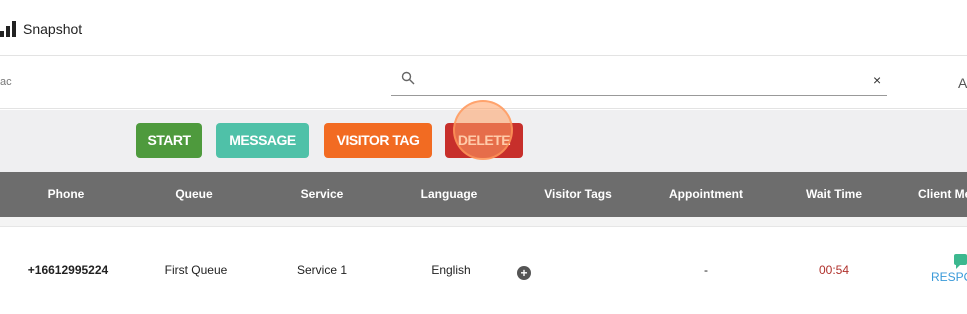 This screenshot has height=314, width=967. Describe the element at coordinates (877, 80) in the screenshot. I see `close-icon: ×` at that location.